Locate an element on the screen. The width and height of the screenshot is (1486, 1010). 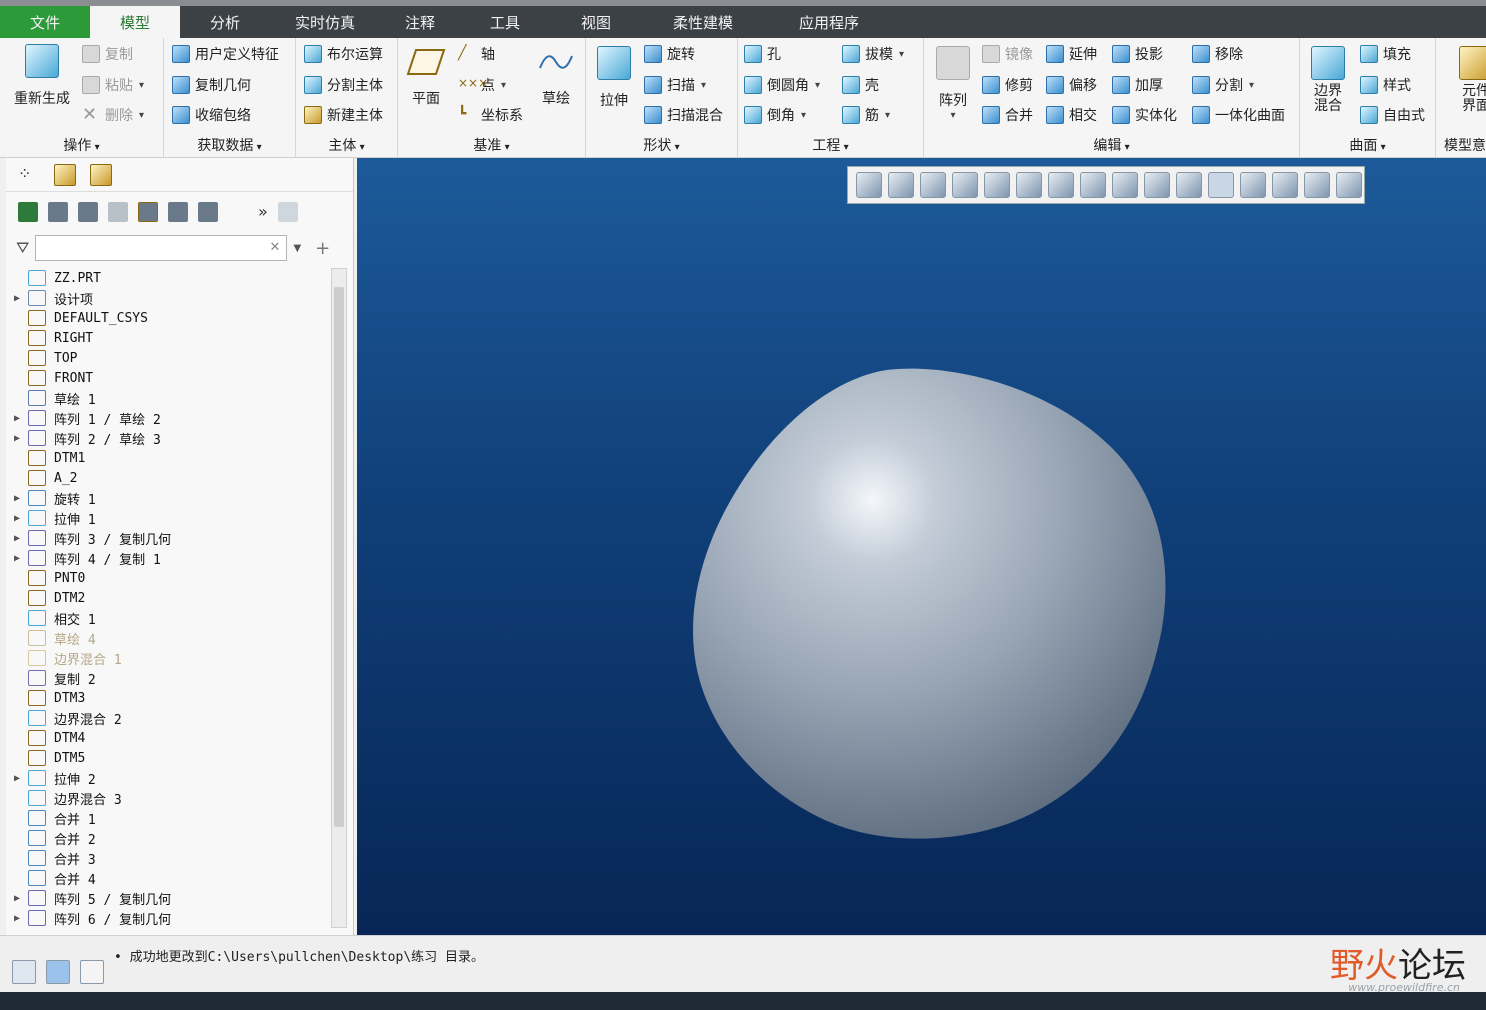
model-tree-tab-icon: ⁘ is located at coordinates (29, 175).